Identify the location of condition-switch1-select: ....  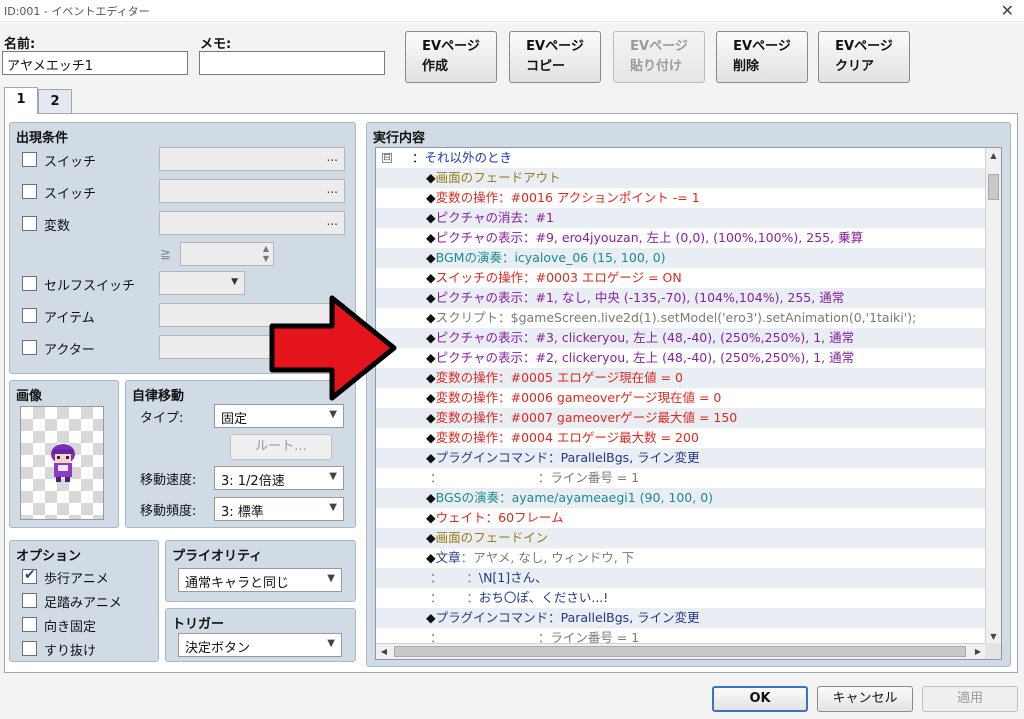
(252, 159).